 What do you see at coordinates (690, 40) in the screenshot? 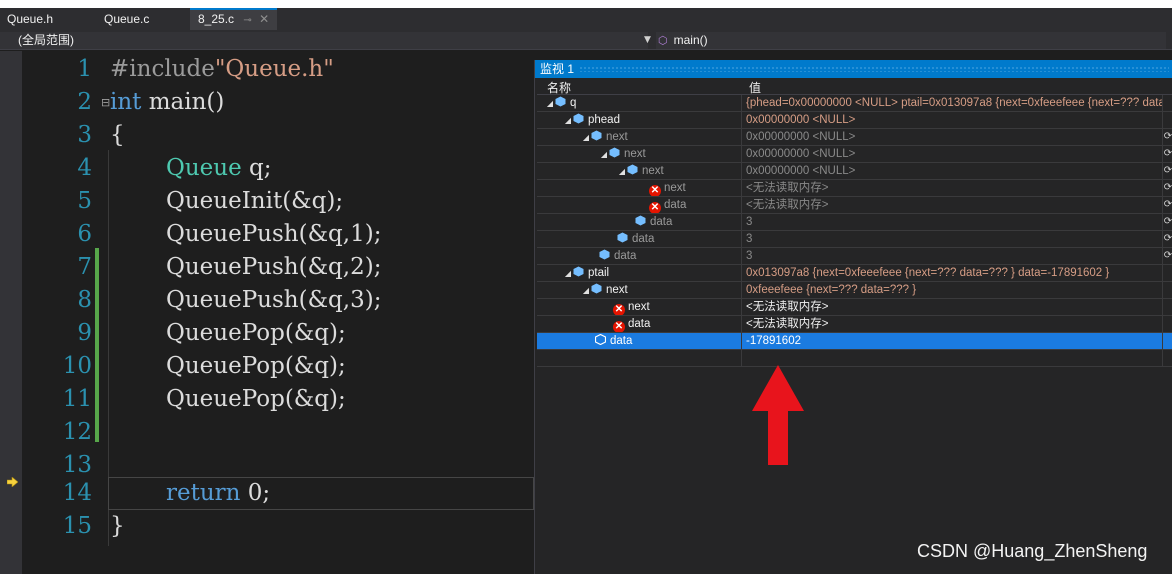
I see `function-label: main()` at bounding box center [690, 40].